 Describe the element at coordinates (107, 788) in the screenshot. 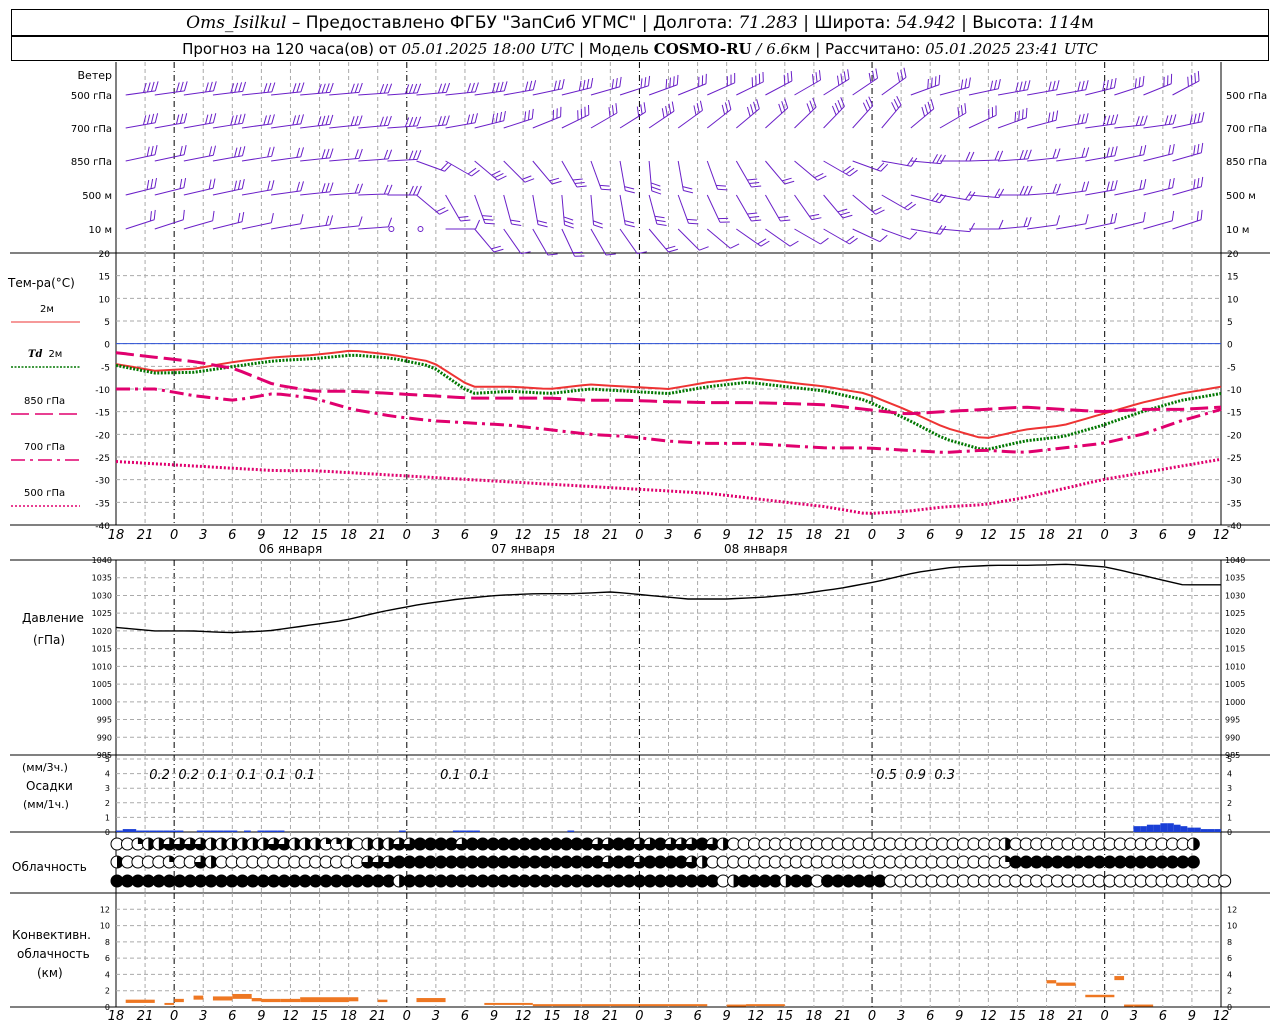

I see `precip-tick-label: 3` at that location.